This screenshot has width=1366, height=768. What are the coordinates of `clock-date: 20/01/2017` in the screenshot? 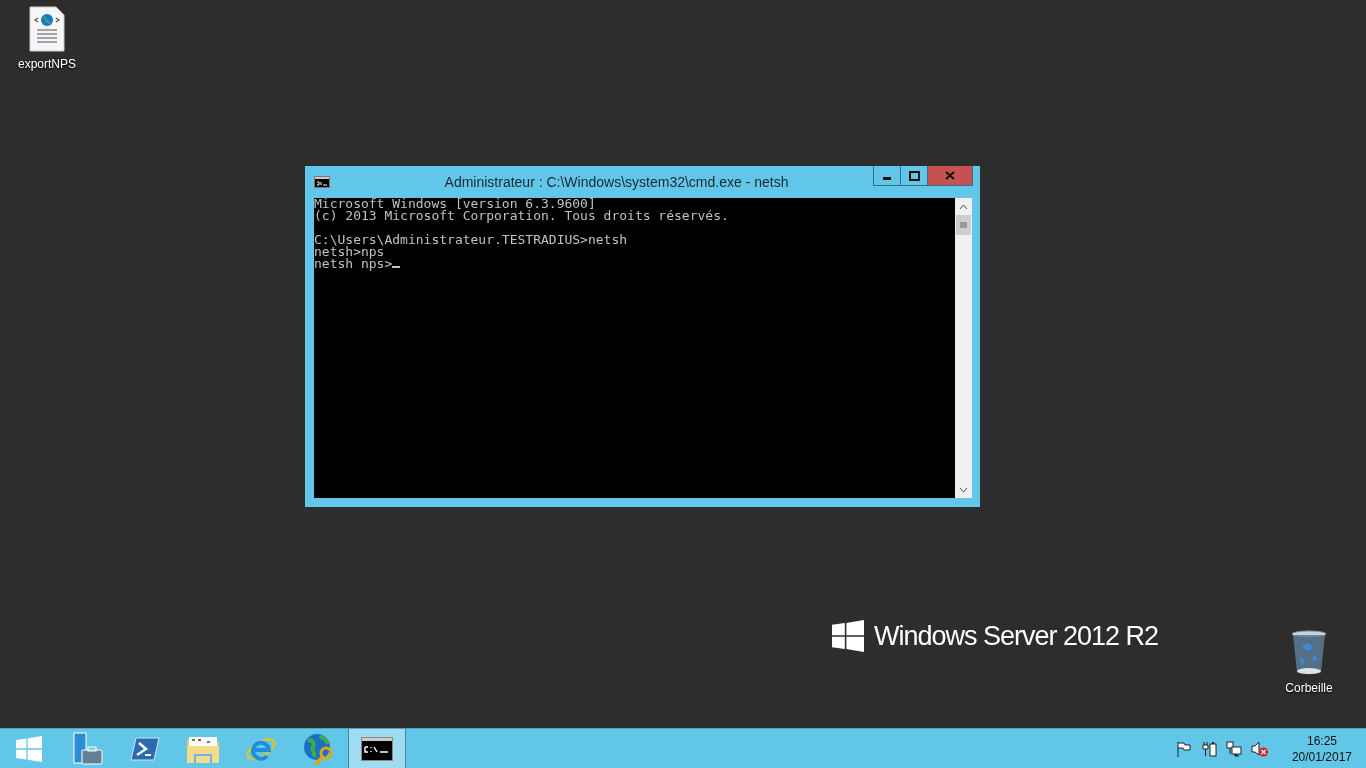 It's located at (1321, 756).